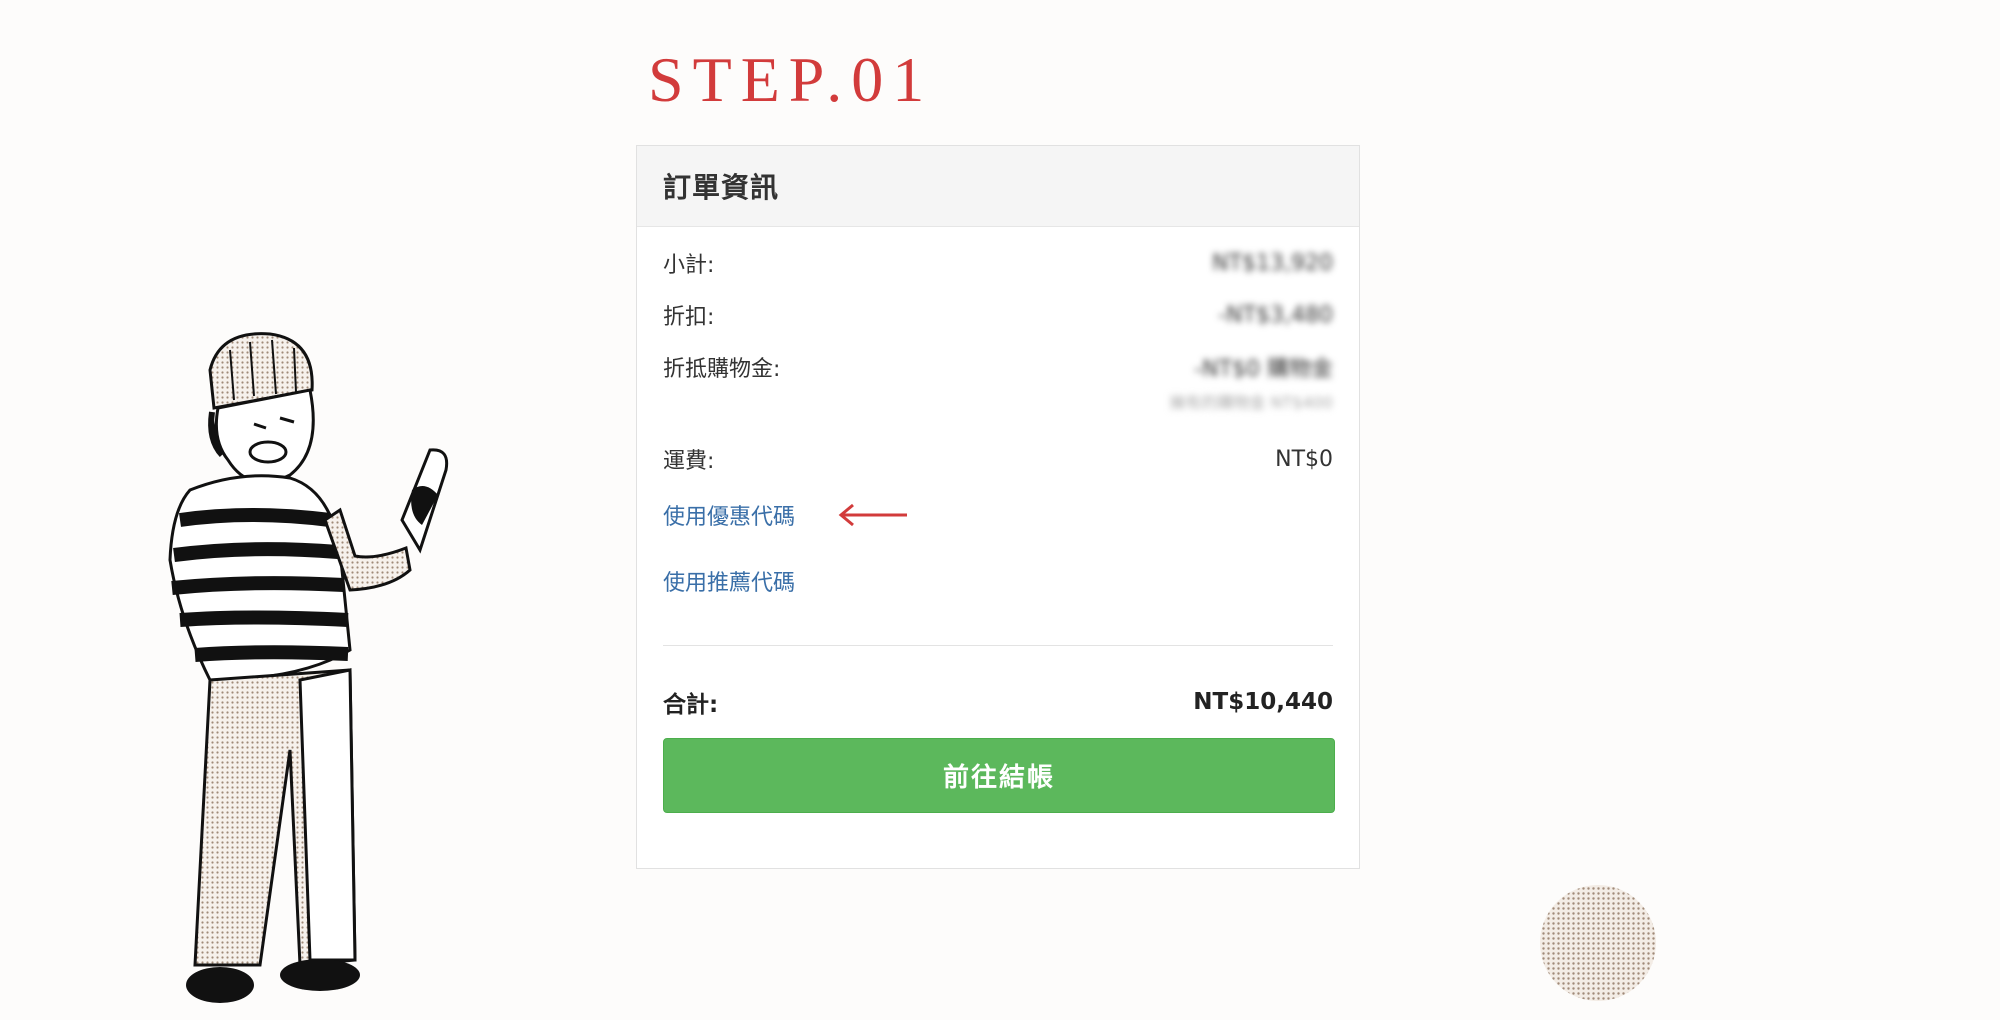  What do you see at coordinates (1275, 315) in the screenshot?
I see `discount-value: -NT$3,480` at bounding box center [1275, 315].